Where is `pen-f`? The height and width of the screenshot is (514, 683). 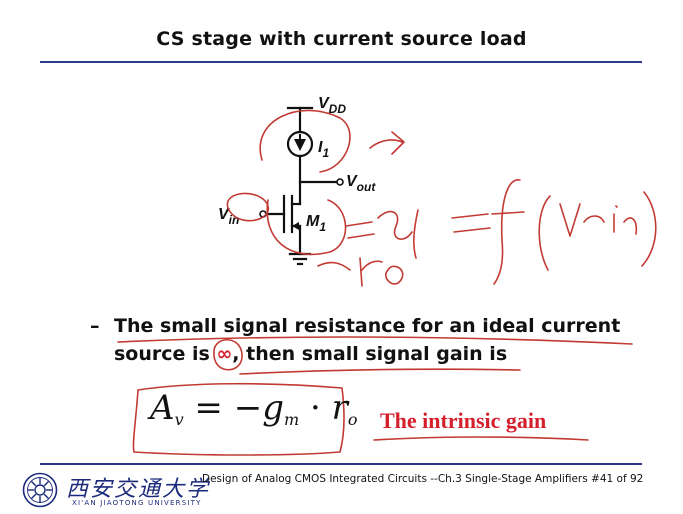 pen-f is located at coordinates (508, 232).